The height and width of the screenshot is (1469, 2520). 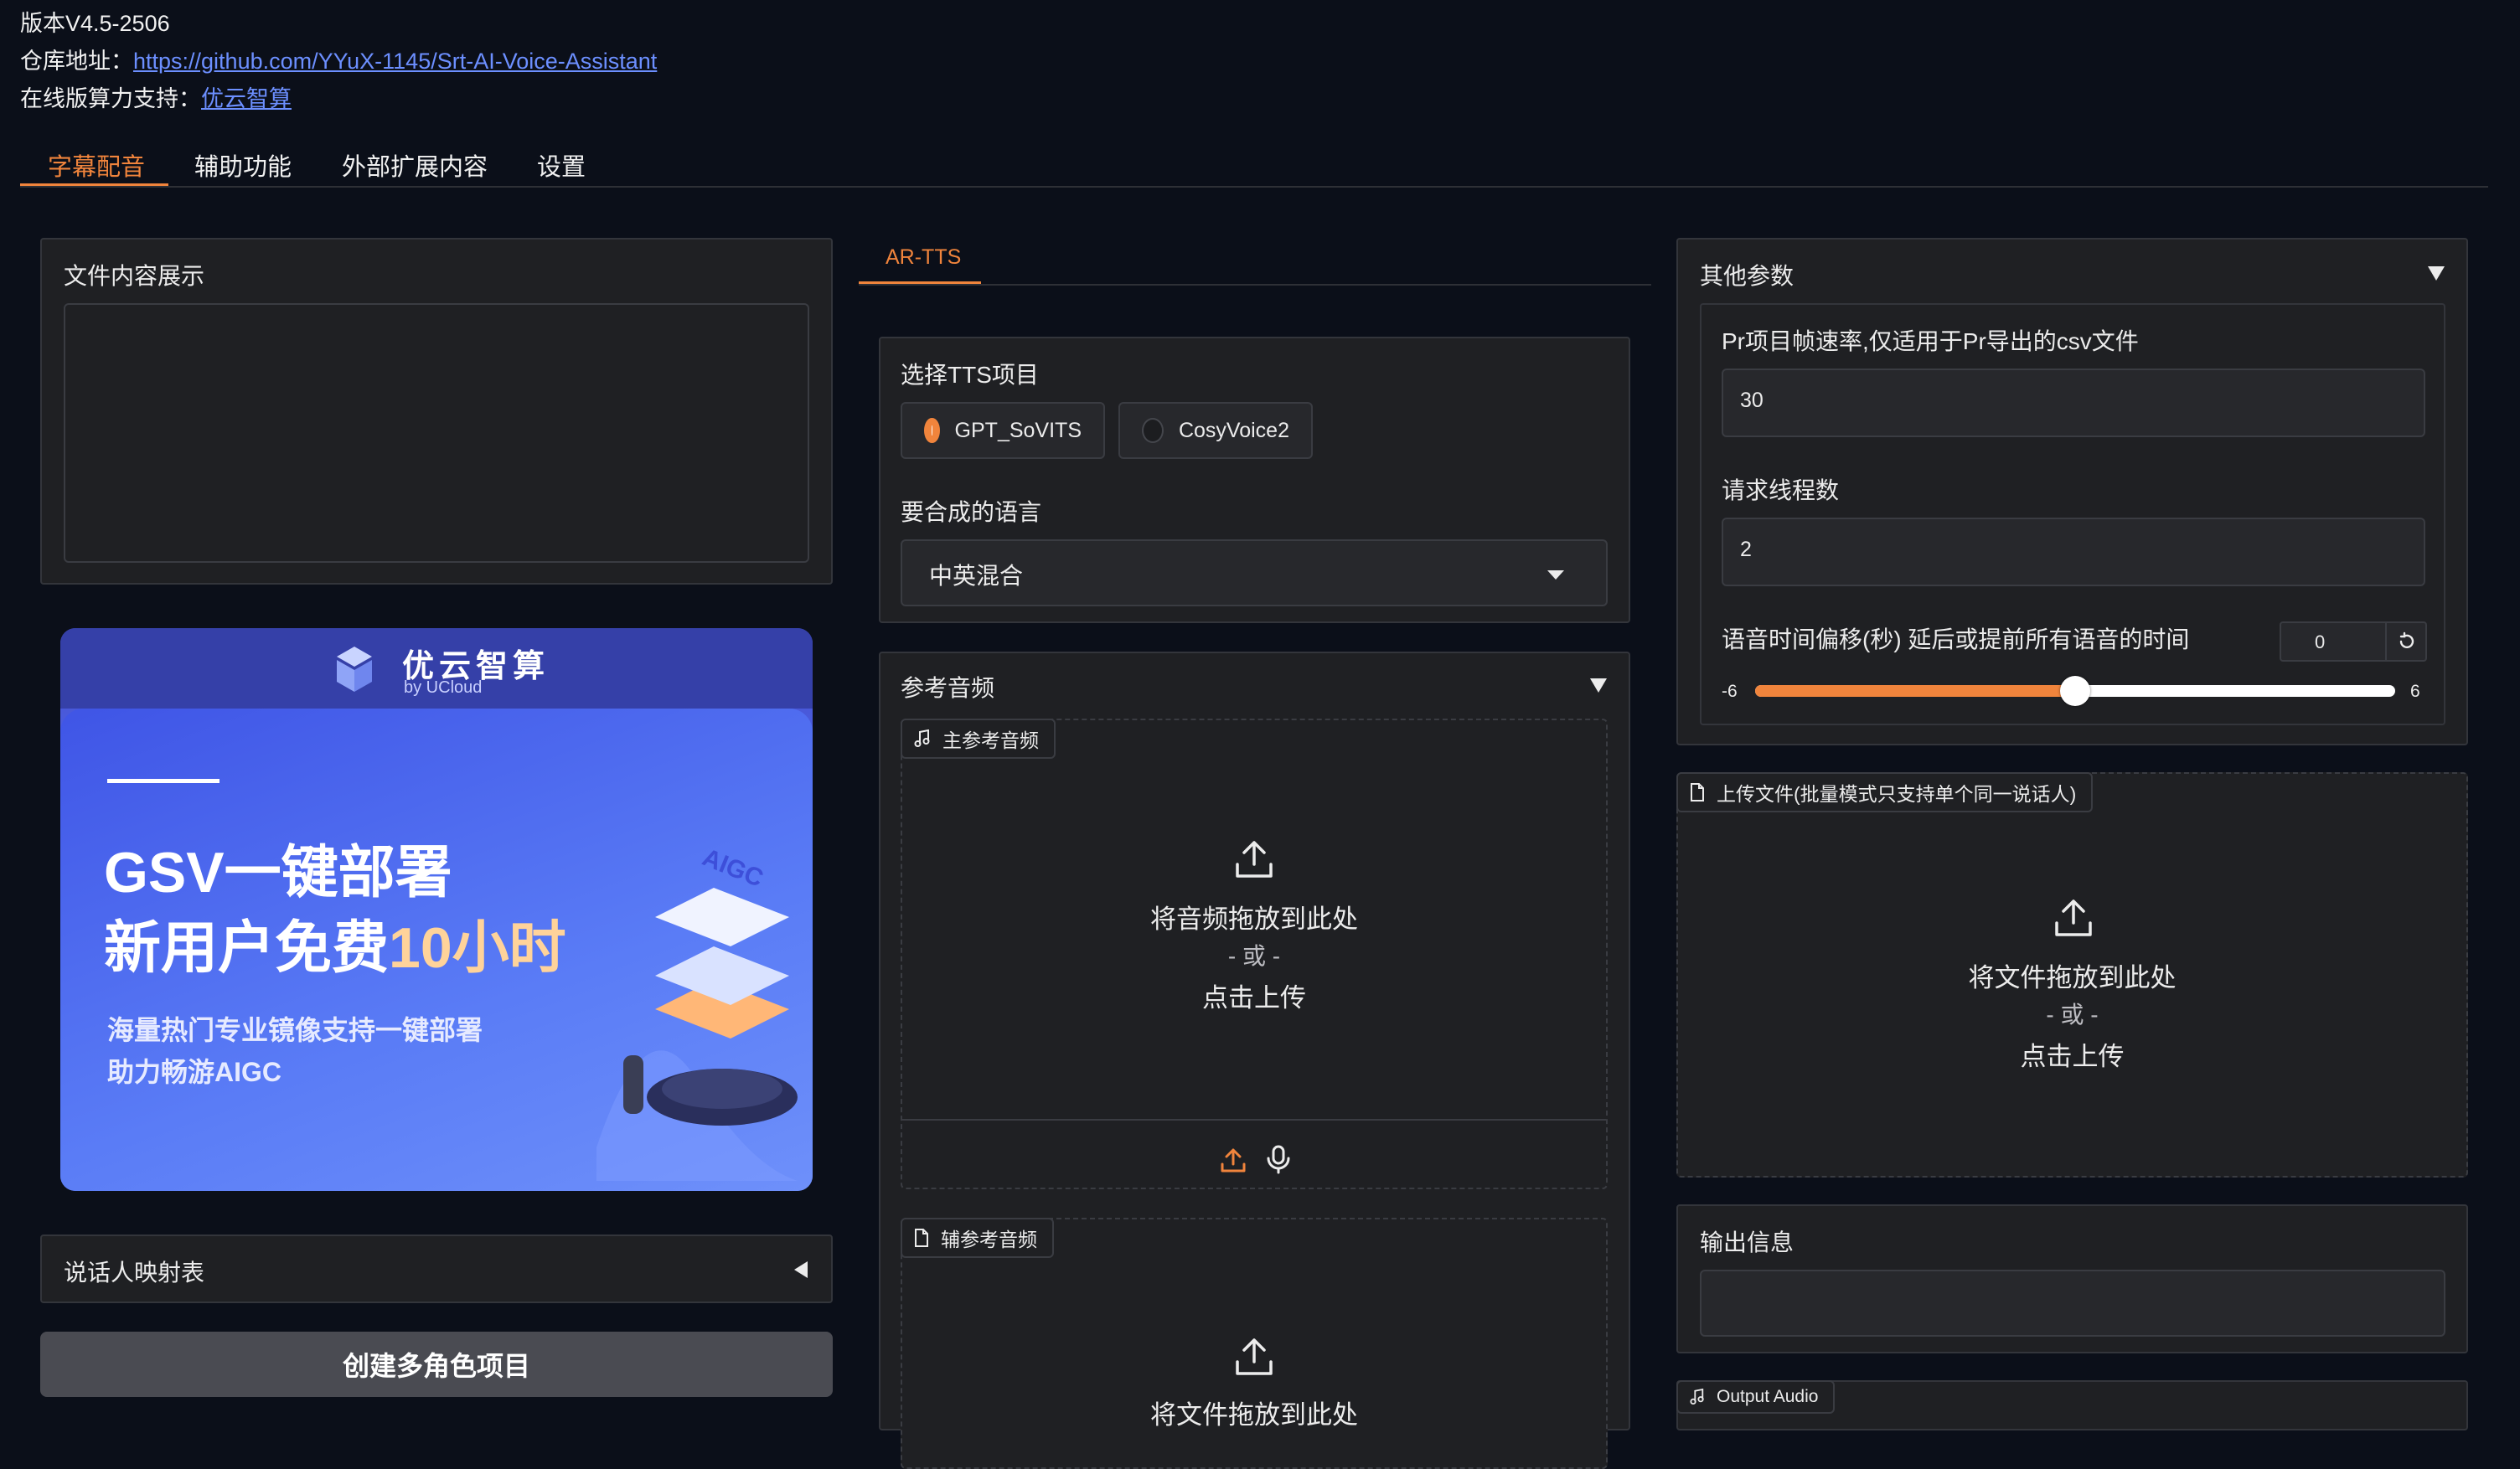 I want to click on language-label: 要合成的语言, so click(x=971, y=512).